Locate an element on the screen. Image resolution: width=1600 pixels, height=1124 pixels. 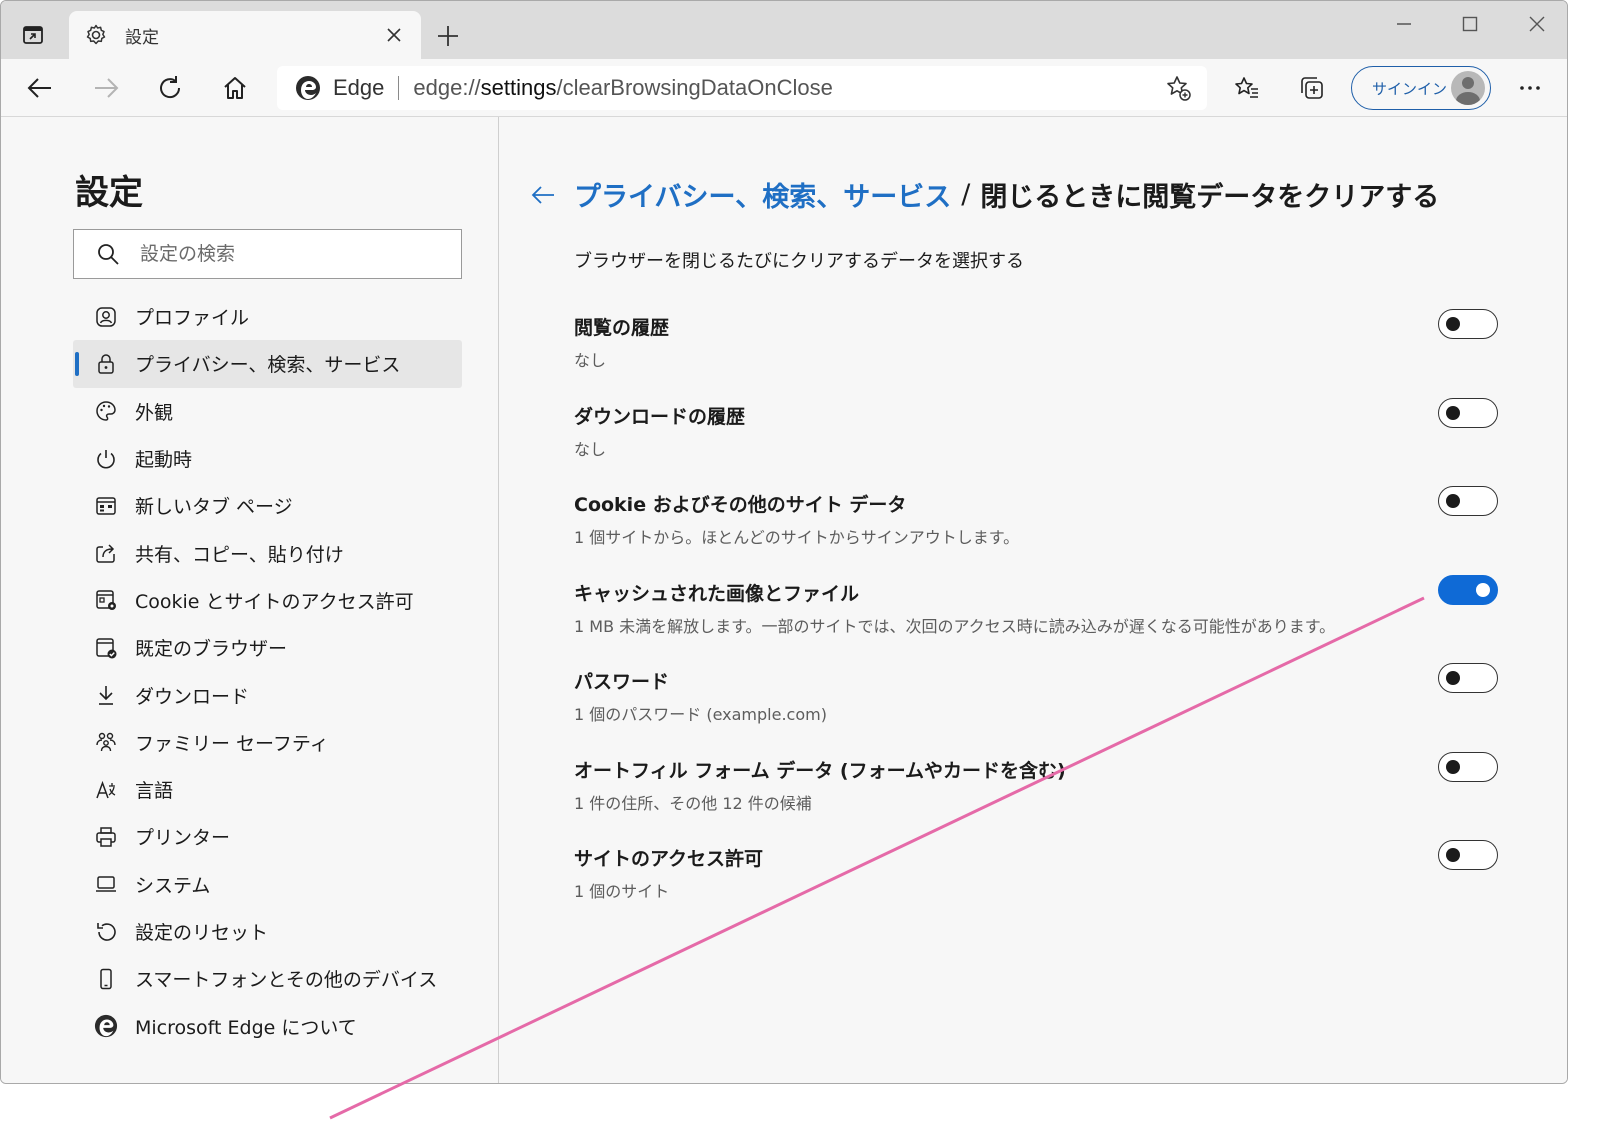
refresh-button is located at coordinates (170, 88).